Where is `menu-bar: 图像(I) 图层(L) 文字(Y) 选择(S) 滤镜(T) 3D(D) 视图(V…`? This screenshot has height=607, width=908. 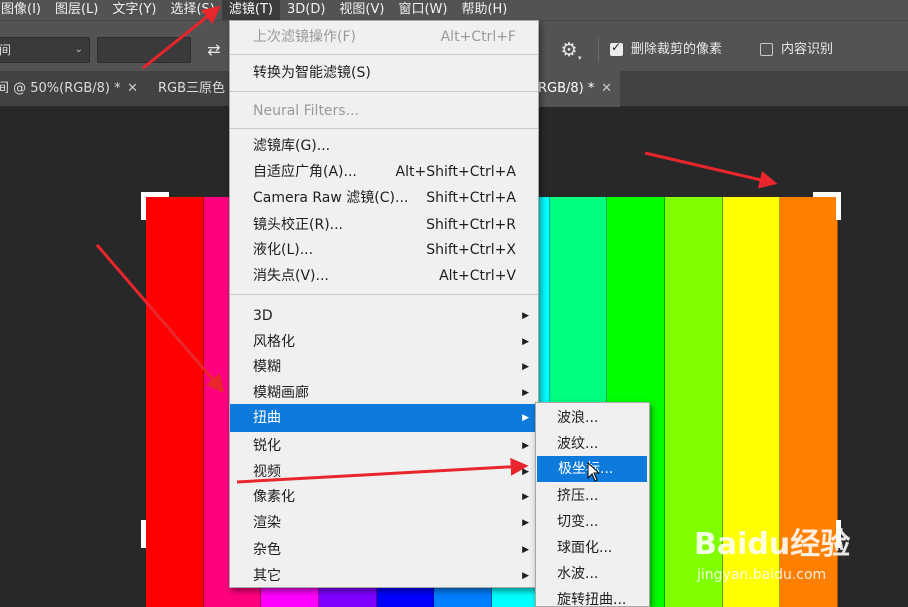
menu-bar: 图像(I) 图层(L) 文字(Y) 选择(S) 滤镜(T) 3D(D) 视图(V… is located at coordinates (454, 10).